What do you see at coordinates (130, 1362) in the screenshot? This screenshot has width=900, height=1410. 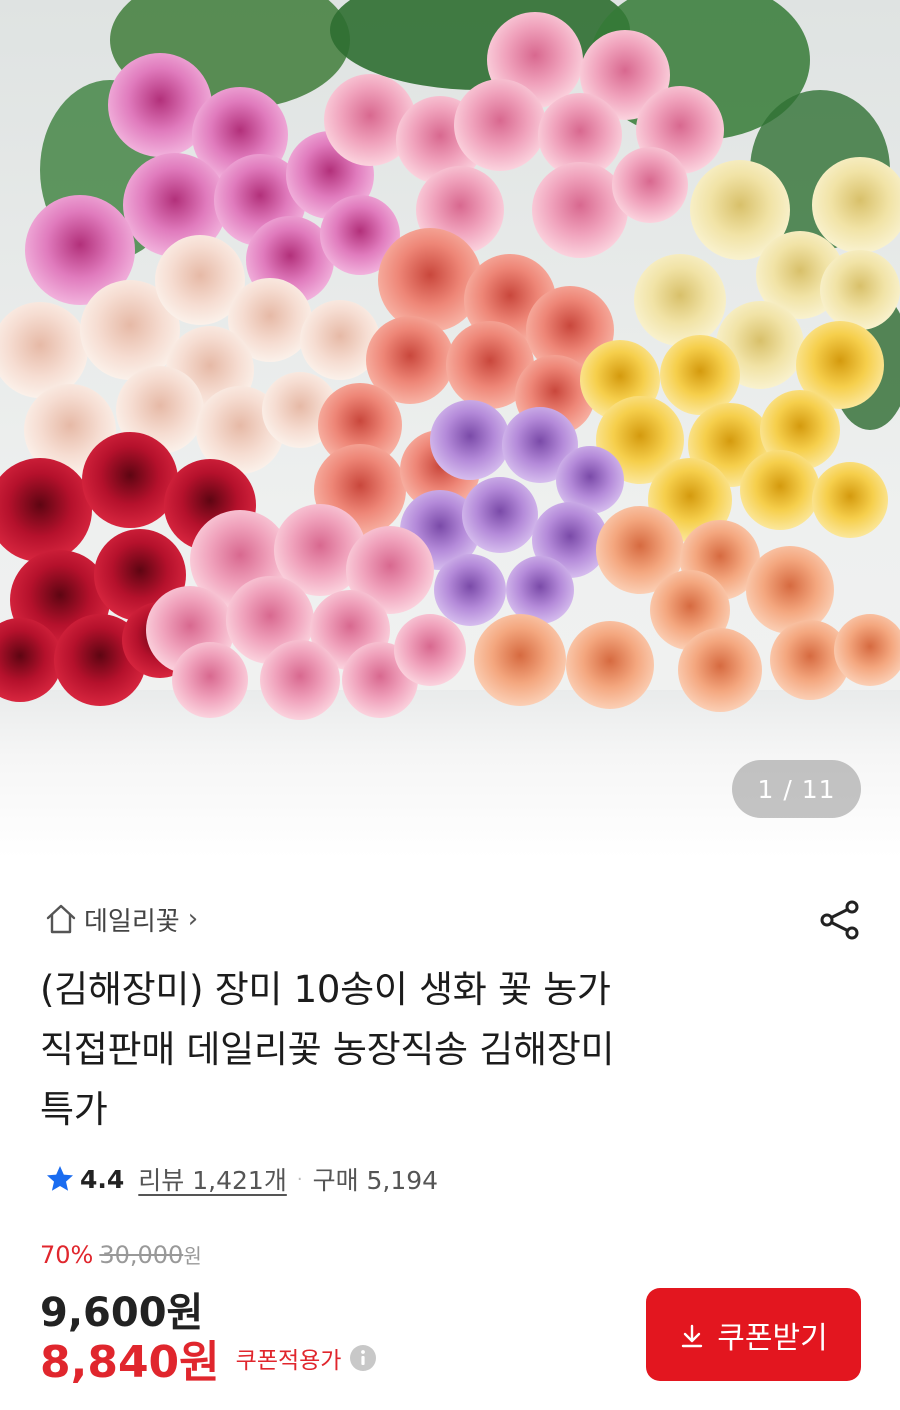 I see `coupon-applied-price: 8,840원` at bounding box center [130, 1362].